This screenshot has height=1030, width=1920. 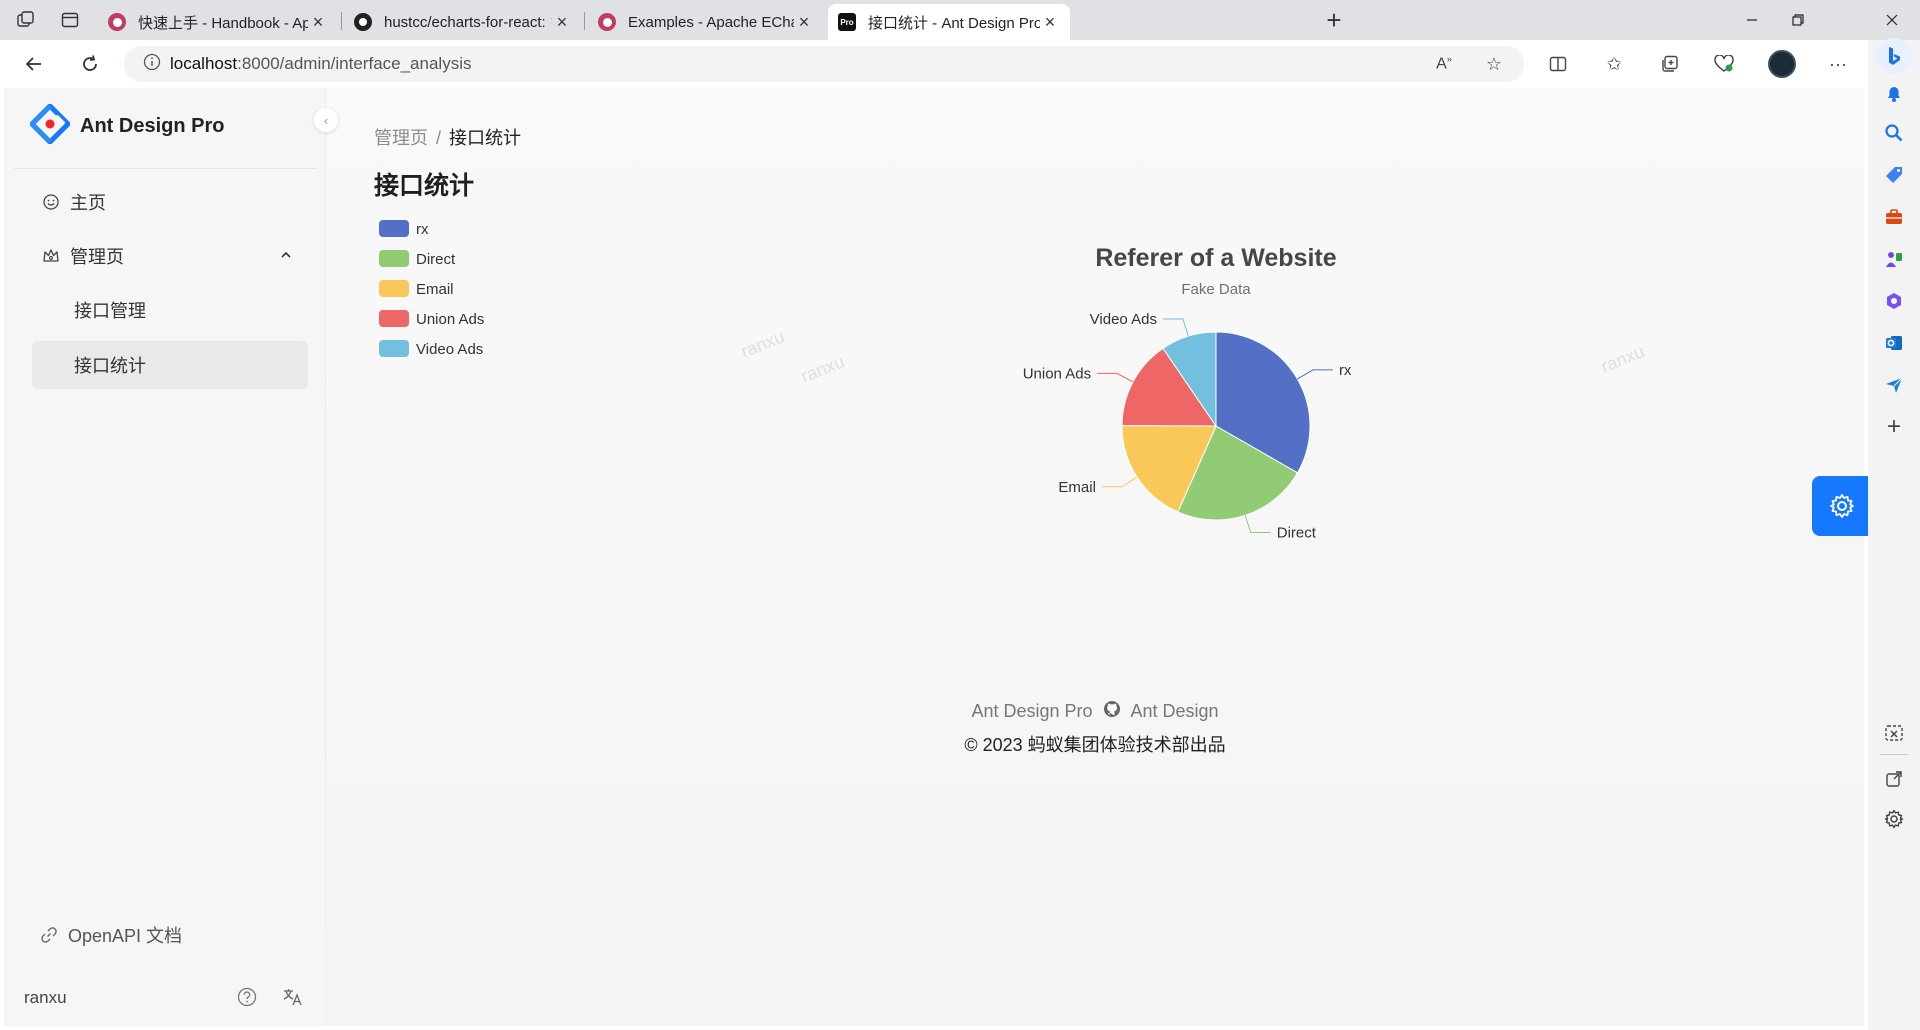 I want to click on browser-essentials-icon, so click(x=1724, y=64).